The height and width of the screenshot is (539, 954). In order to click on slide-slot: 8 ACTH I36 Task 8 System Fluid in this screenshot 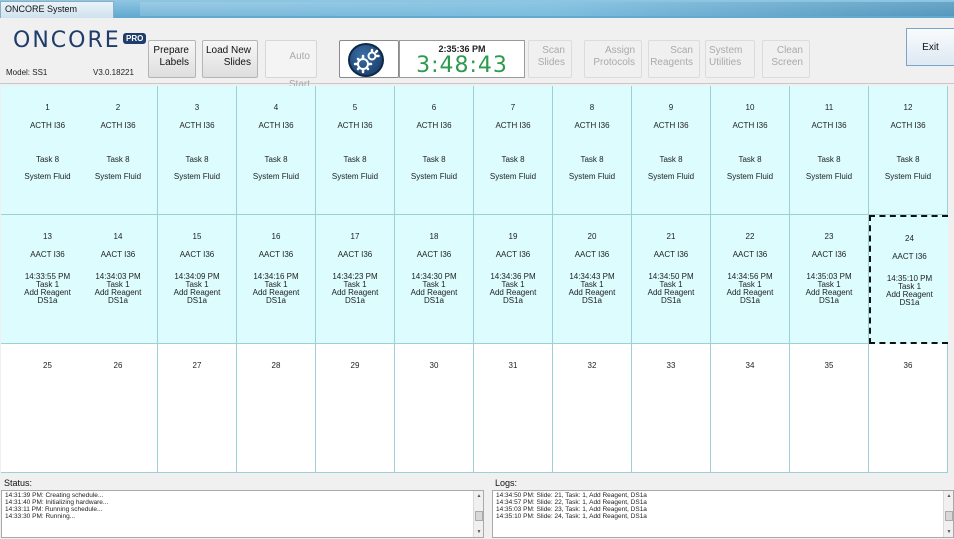, I will do `click(592, 150)`.